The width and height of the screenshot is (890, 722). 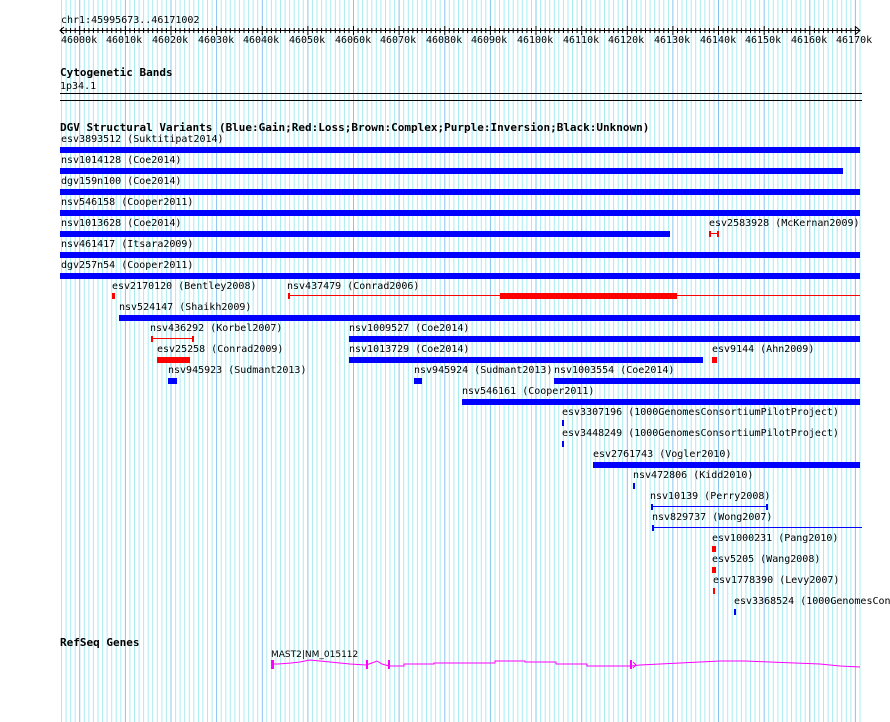 I want to click on strand-arrow-icon, so click(x=634, y=665).